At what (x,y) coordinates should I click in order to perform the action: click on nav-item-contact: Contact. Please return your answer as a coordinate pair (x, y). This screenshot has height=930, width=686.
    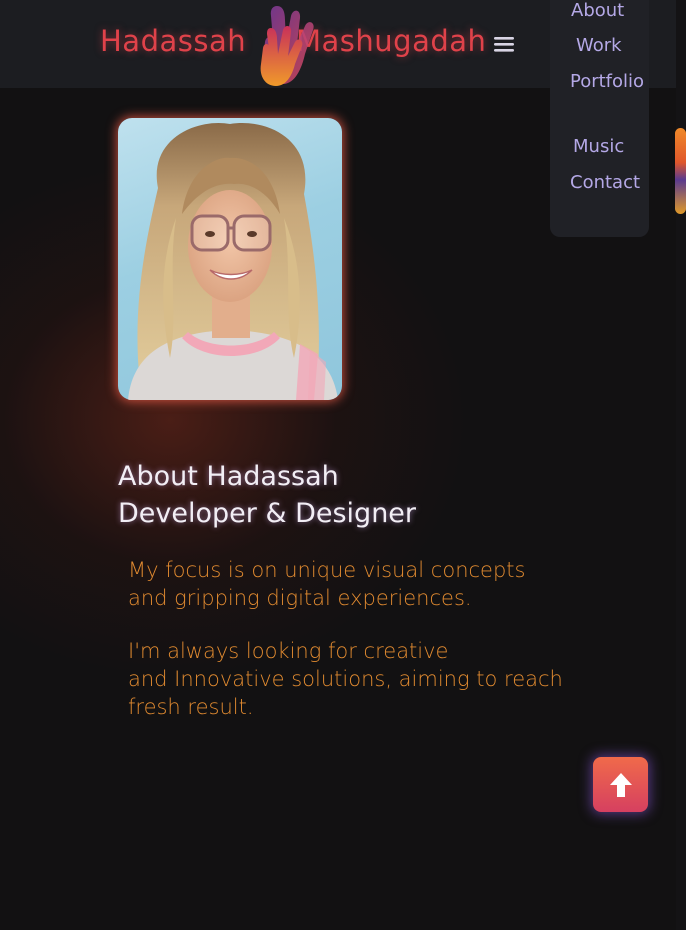
    Looking at the image, I should click on (605, 182).